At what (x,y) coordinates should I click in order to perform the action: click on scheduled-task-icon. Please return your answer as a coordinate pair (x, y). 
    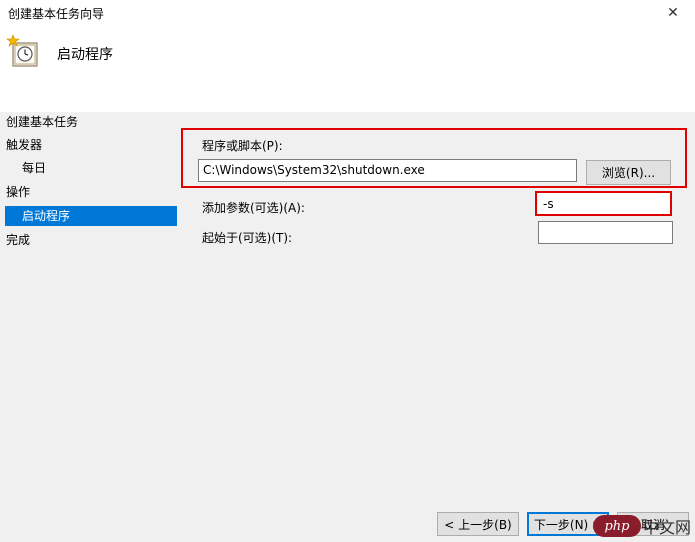
    Looking at the image, I should click on (22, 50).